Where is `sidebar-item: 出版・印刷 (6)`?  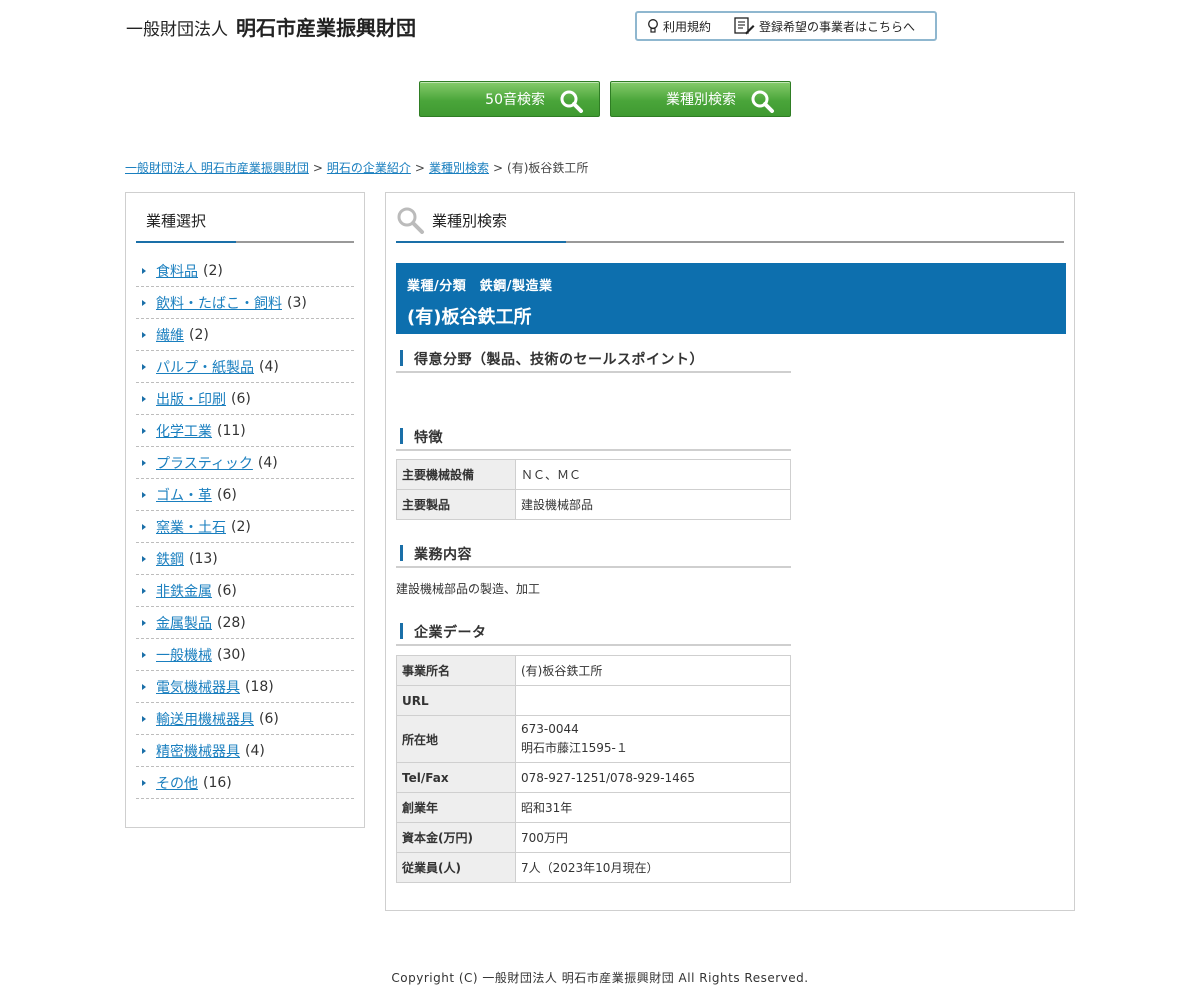 sidebar-item: 出版・印刷 (6) is located at coordinates (245, 399).